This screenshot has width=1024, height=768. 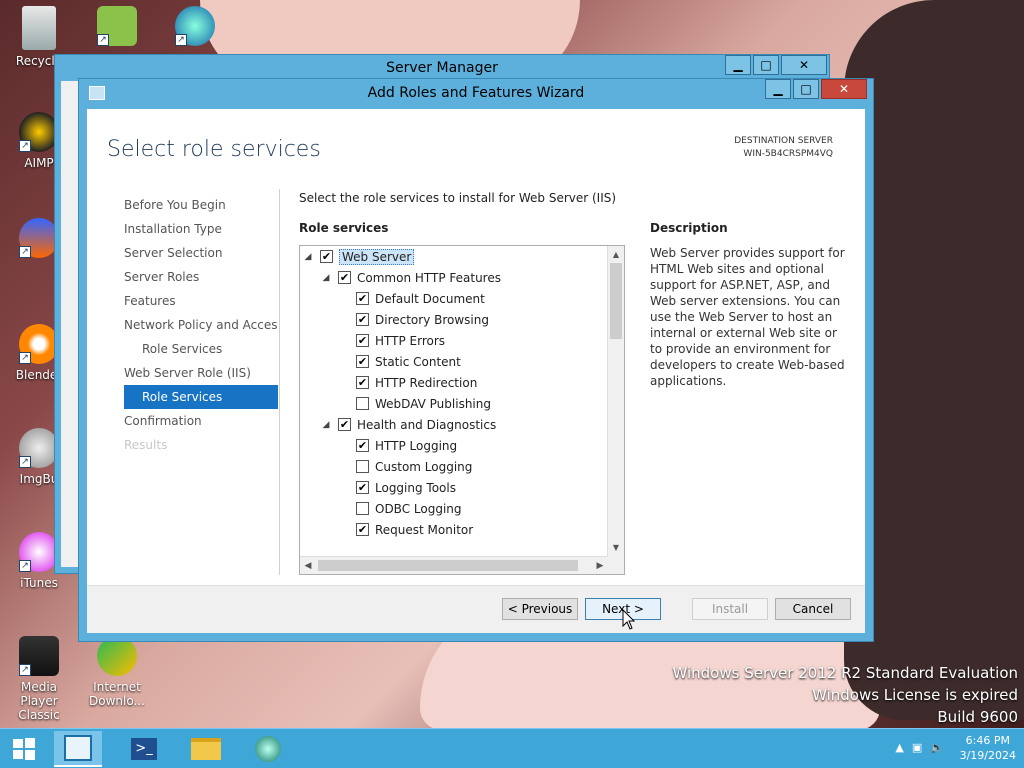 What do you see at coordinates (308, 565) in the screenshot?
I see `scroll-left-icon: ◀` at bounding box center [308, 565].